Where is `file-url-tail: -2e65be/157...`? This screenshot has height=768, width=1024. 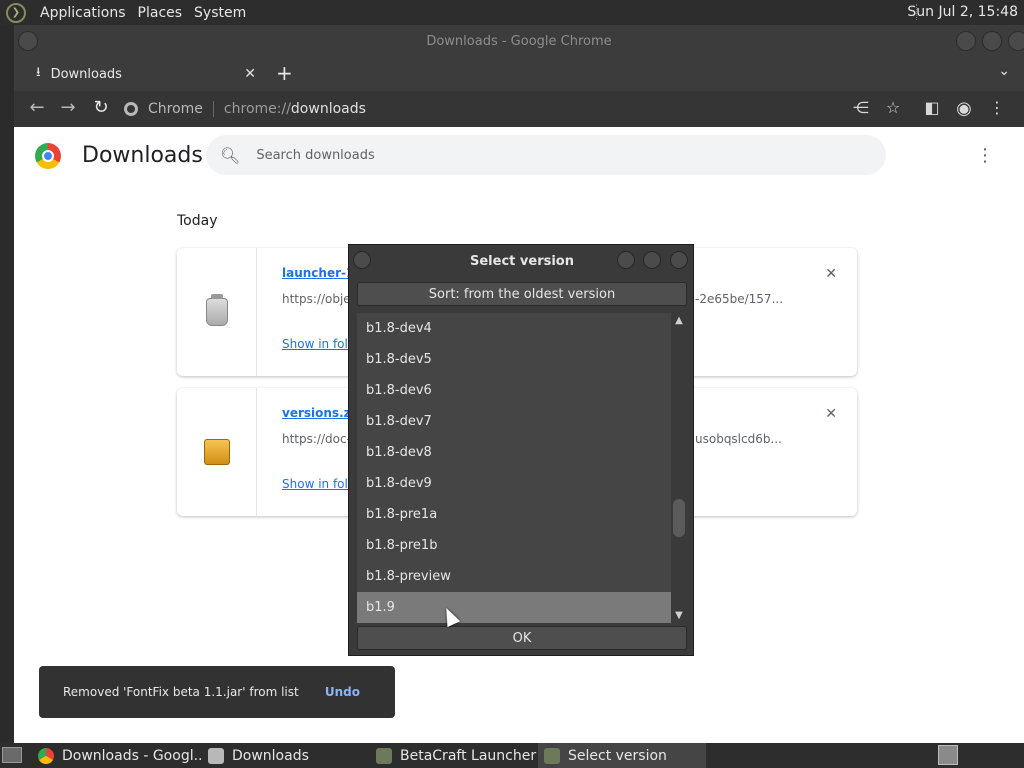 file-url-tail: -2e65be/157... is located at coordinates (739, 299).